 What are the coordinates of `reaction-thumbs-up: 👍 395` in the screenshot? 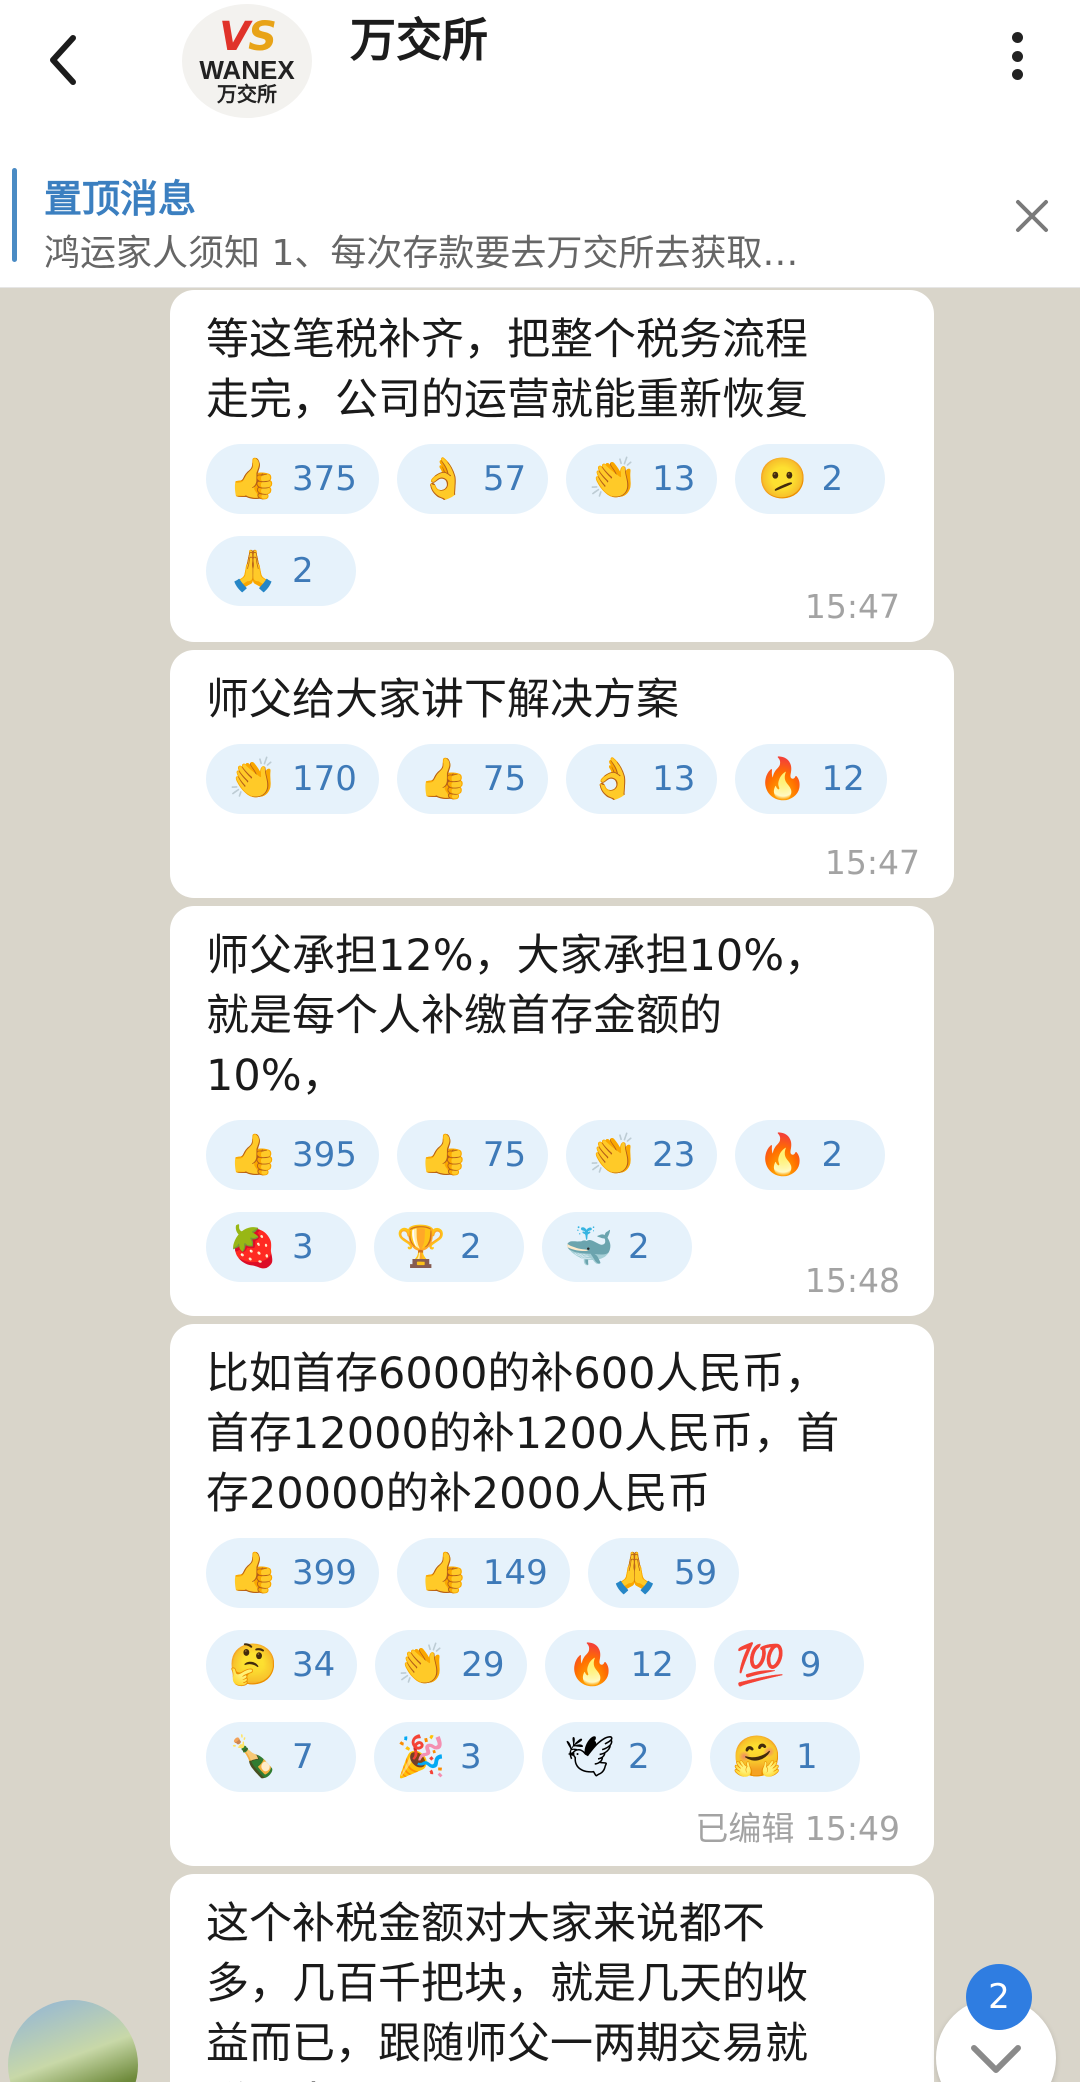 It's located at (292, 1155).